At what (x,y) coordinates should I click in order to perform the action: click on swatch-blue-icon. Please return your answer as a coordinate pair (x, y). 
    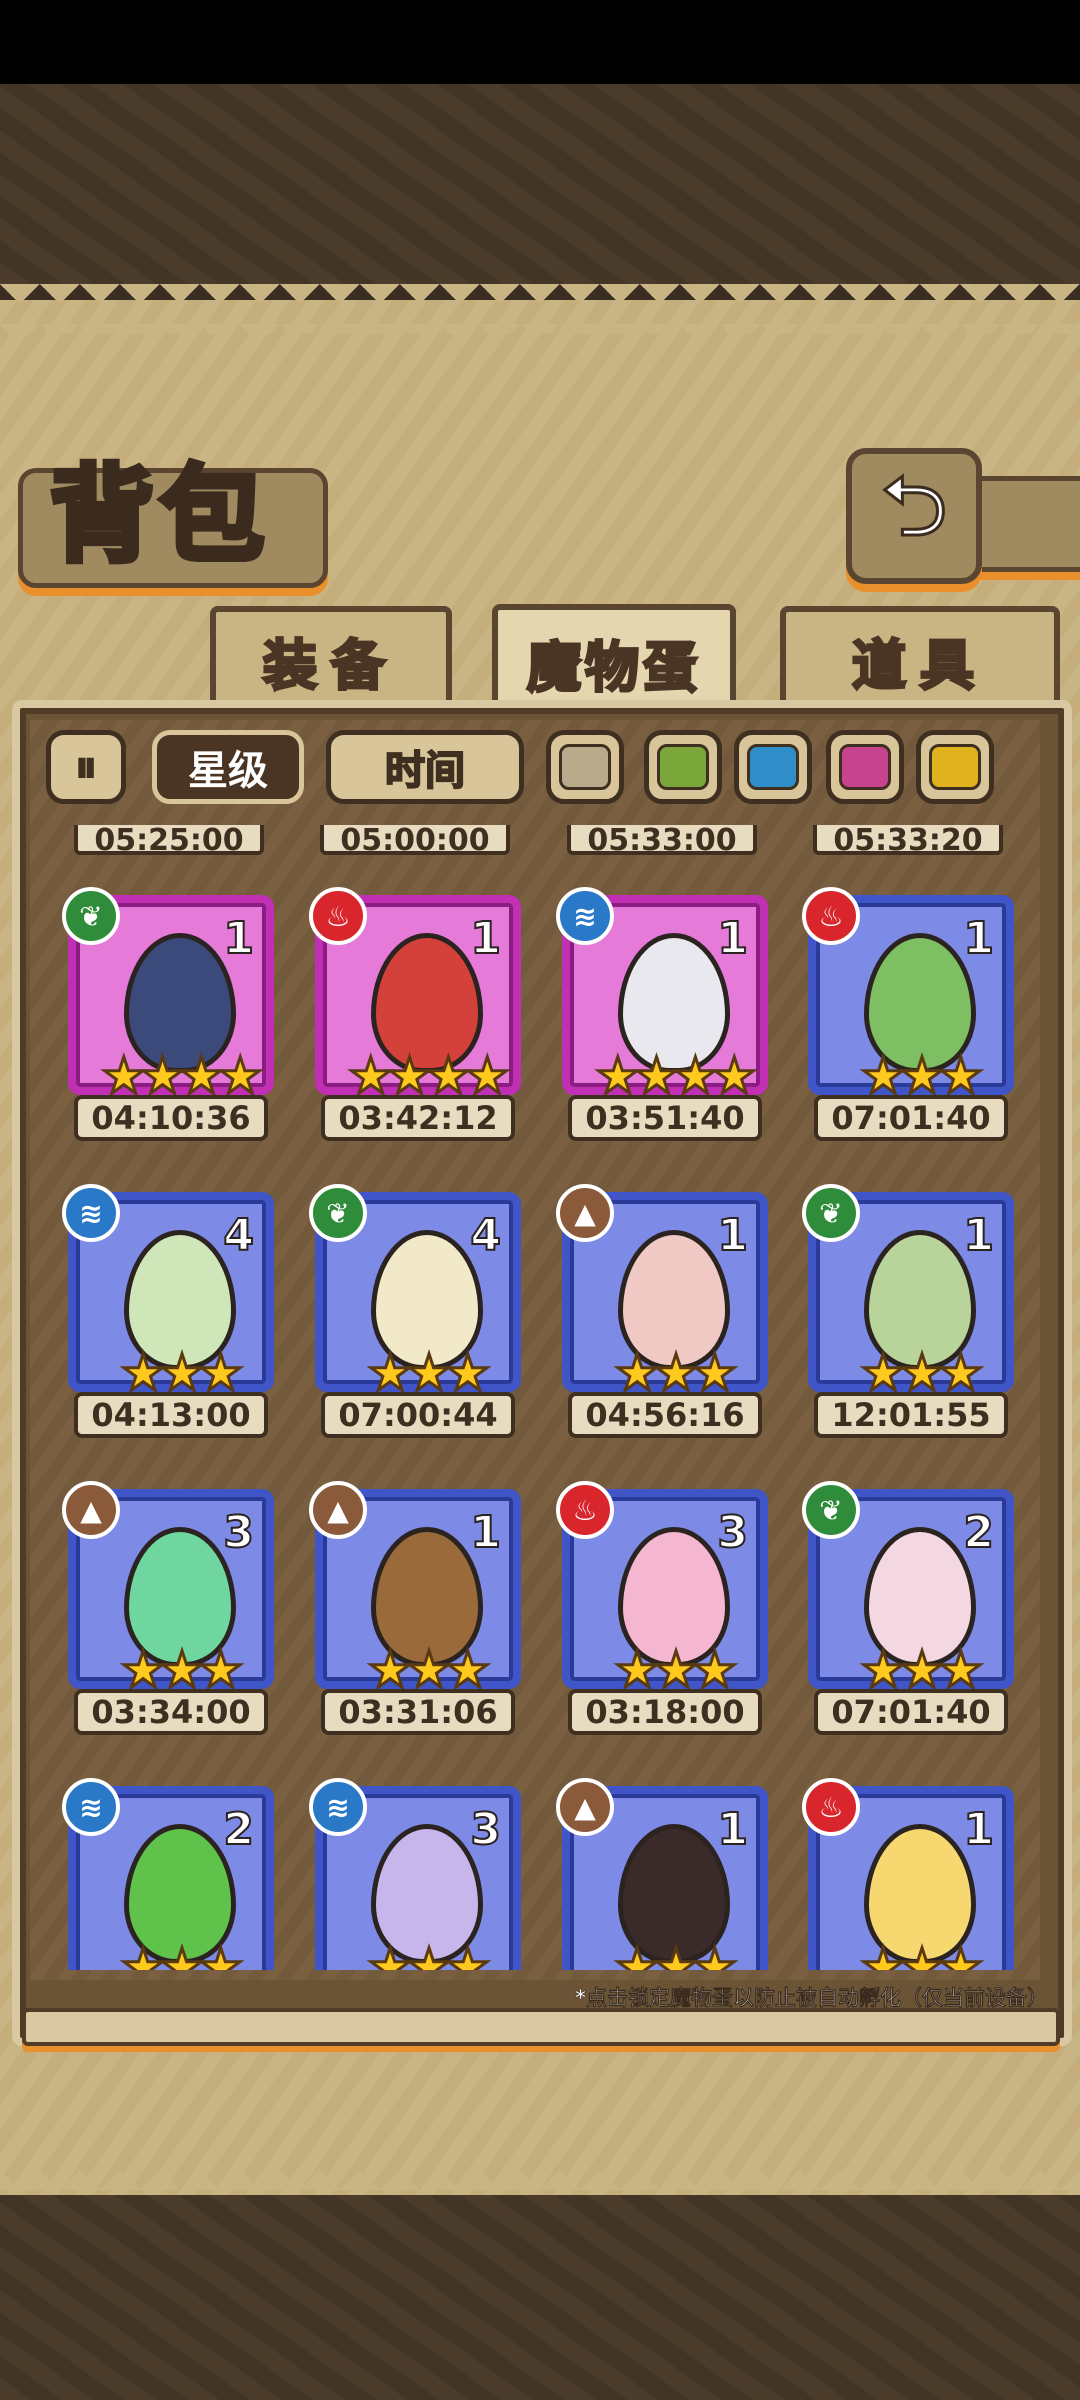
    Looking at the image, I should click on (773, 767).